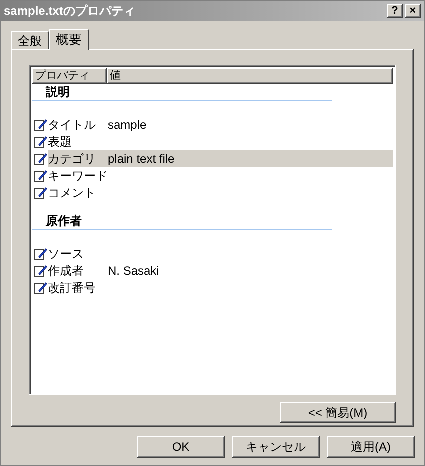 The width and height of the screenshot is (425, 466). I want to click on property-row: 表題, so click(212, 141).